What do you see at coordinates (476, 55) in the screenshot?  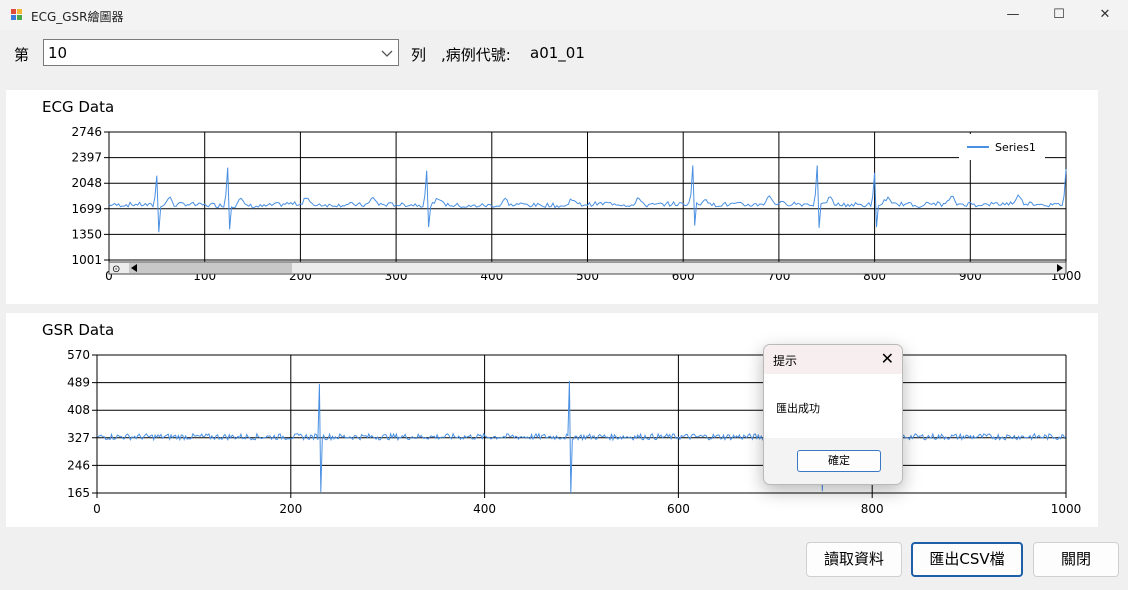 I see `case-code-label: ,病例代號:` at bounding box center [476, 55].